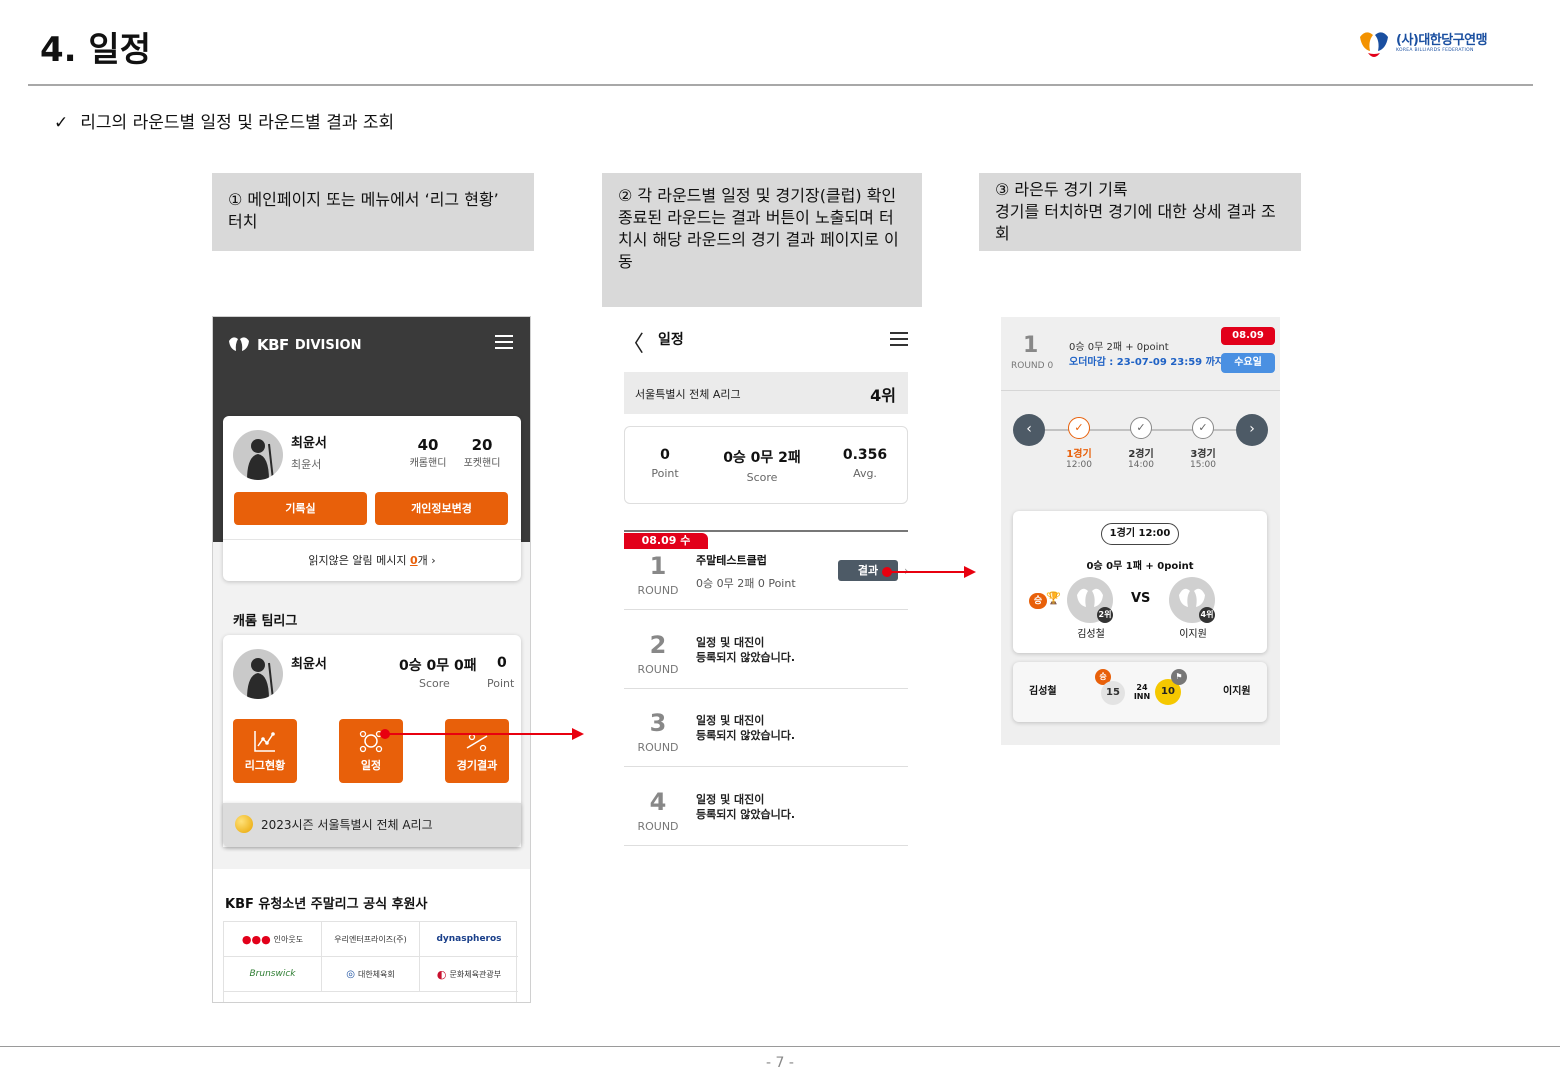 The height and width of the screenshot is (1080, 1560). What do you see at coordinates (288, 939) in the screenshot?
I see `sponsor-name: 인아웃도` at bounding box center [288, 939].